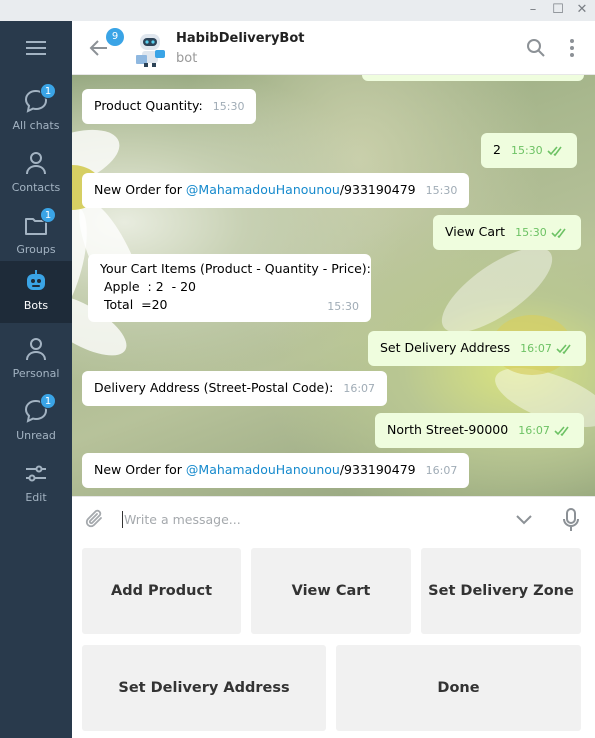 This screenshot has height=738, width=595. I want to click on sliders-icon, so click(36, 473).